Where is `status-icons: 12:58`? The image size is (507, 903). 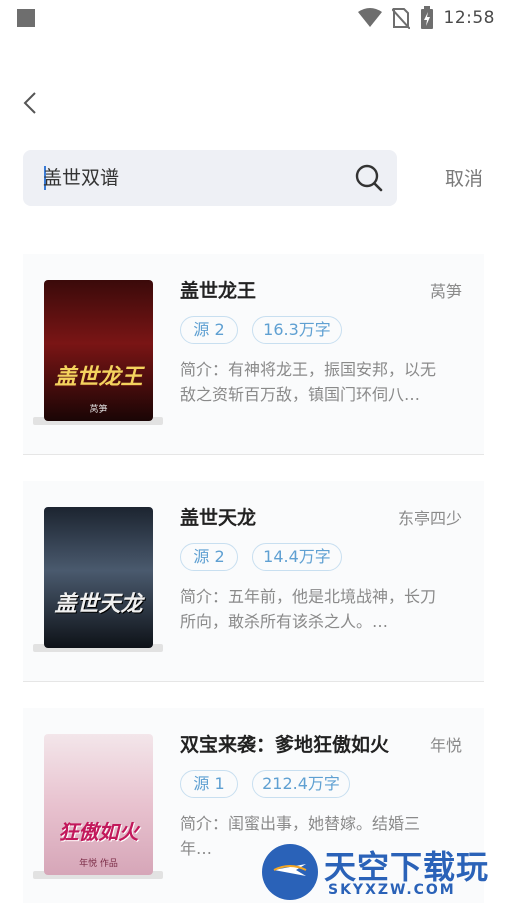
status-icons: 12:58 is located at coordinates (426, 18).